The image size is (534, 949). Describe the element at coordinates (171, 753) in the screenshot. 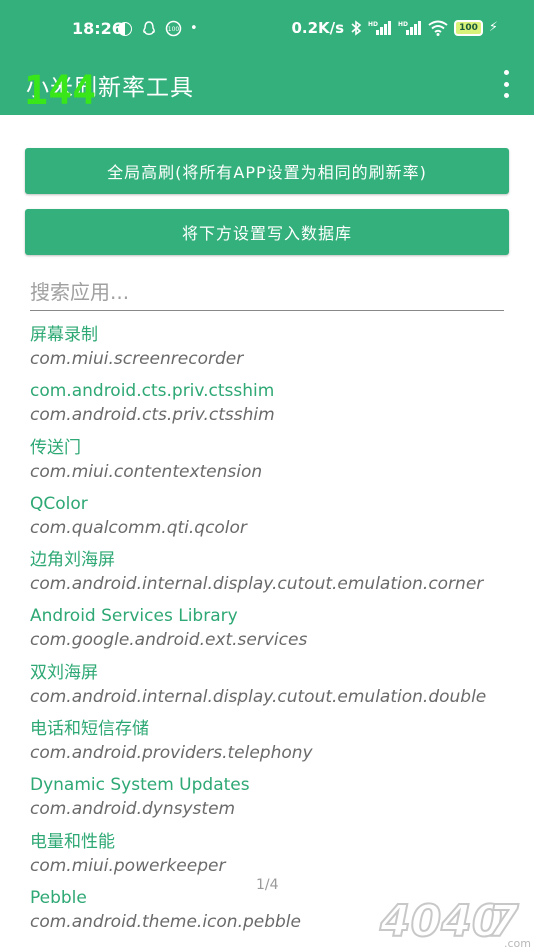

I see `app-package: com.android.providers.telephony` at that location.